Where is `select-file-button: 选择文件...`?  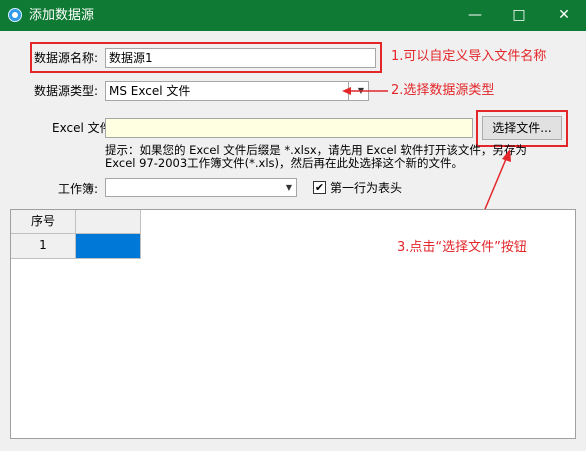
select-file-button: 选择文件... is located at coordinates (522, 128).